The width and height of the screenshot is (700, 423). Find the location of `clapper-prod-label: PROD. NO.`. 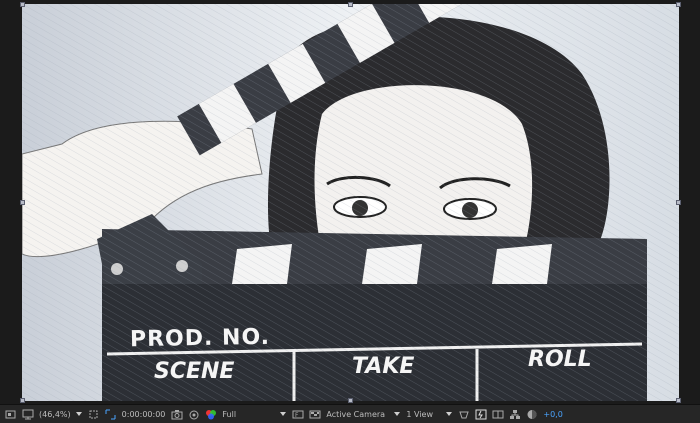

clapper-prod-label: PROD. NO. is located at coordinates (200, 338).